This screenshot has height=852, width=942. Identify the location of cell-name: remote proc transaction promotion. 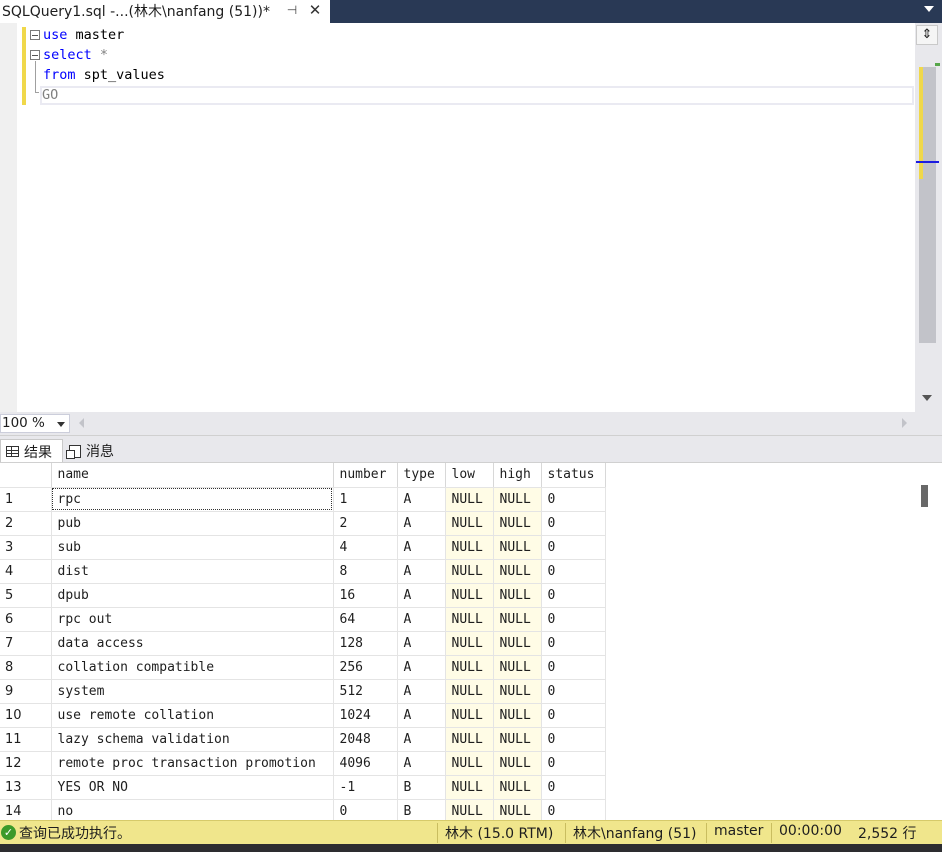
(192, 763).